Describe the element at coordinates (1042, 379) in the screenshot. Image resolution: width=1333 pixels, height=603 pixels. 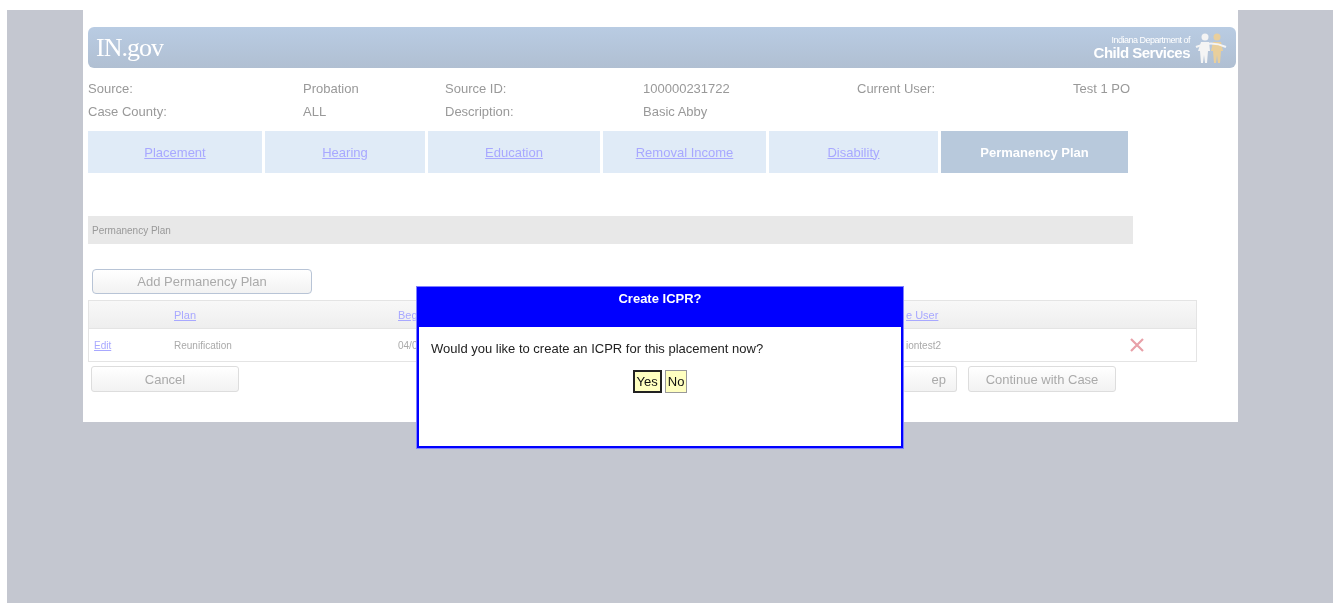
I see `continue-button: Continue with Case` at that location.